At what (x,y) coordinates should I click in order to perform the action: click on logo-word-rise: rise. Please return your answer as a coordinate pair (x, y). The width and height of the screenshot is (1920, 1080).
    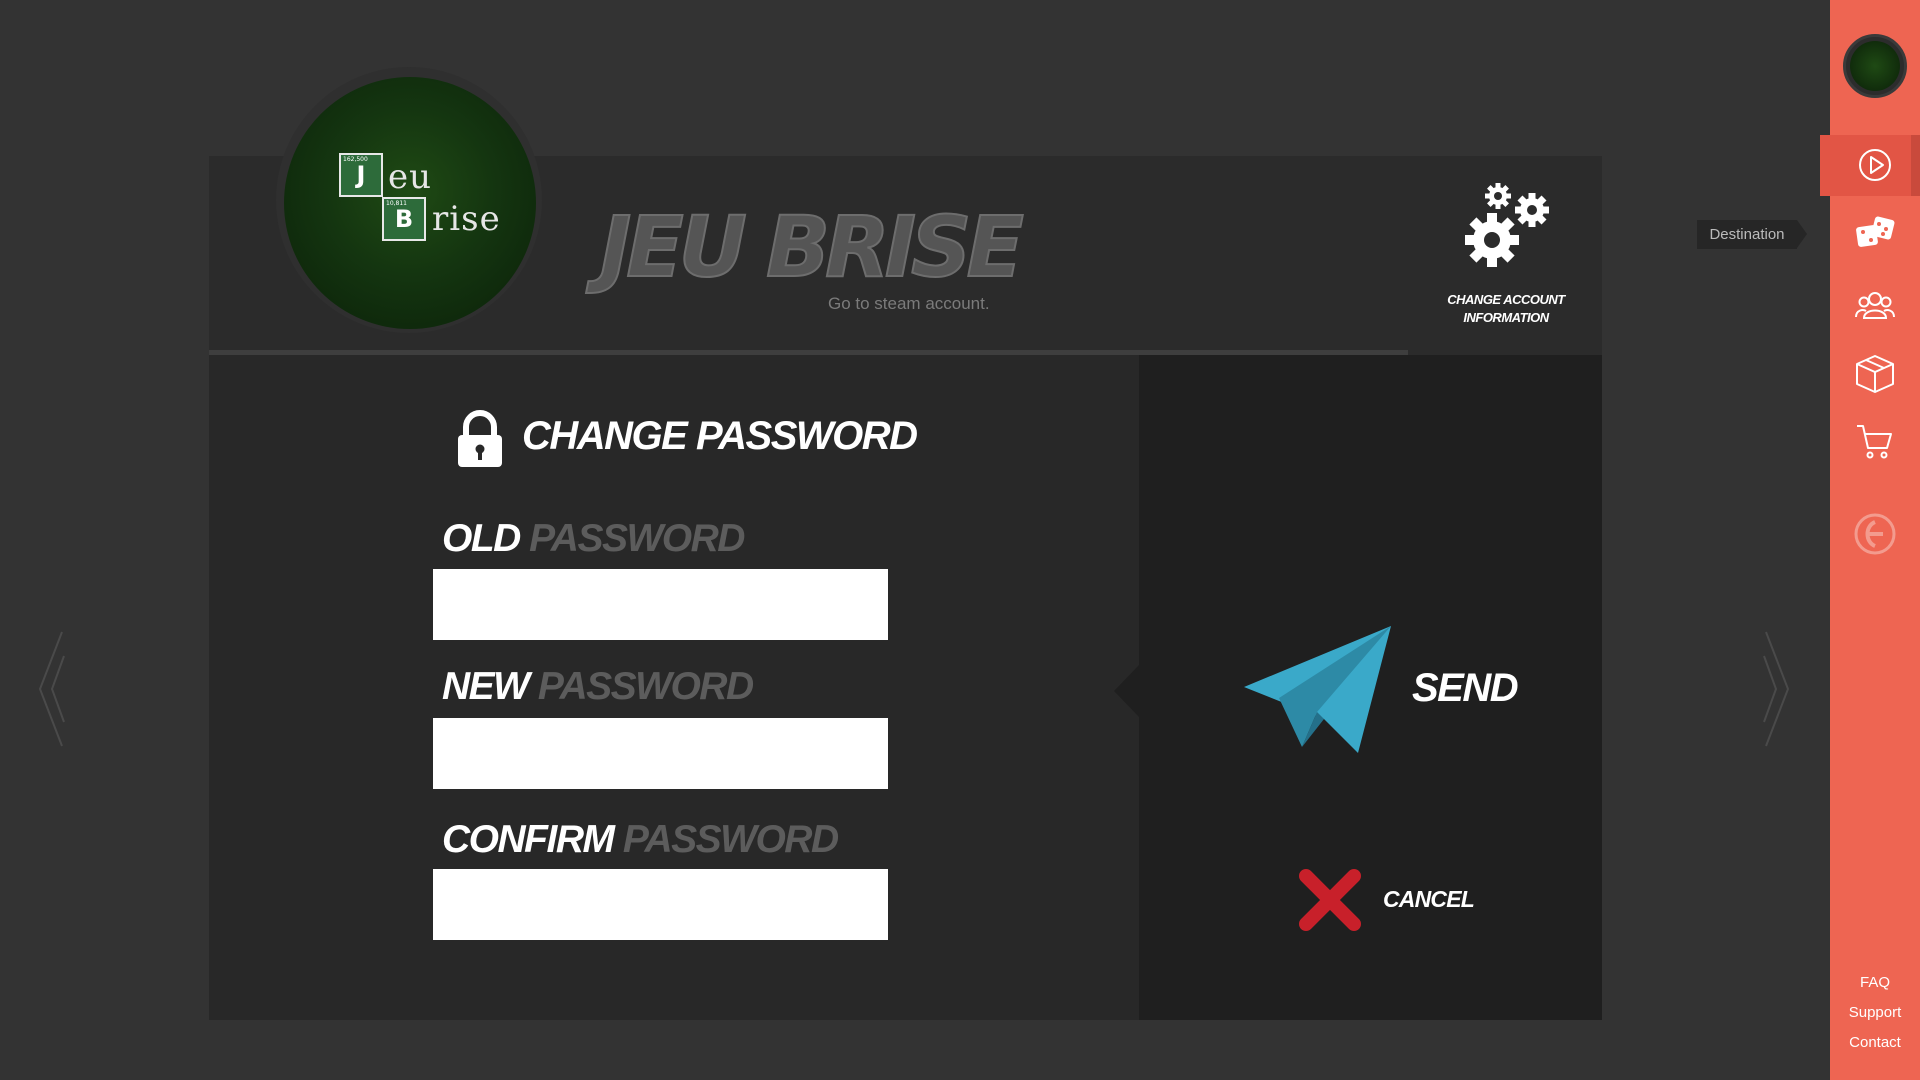
    Looking at the image, I should click on (466, 219).